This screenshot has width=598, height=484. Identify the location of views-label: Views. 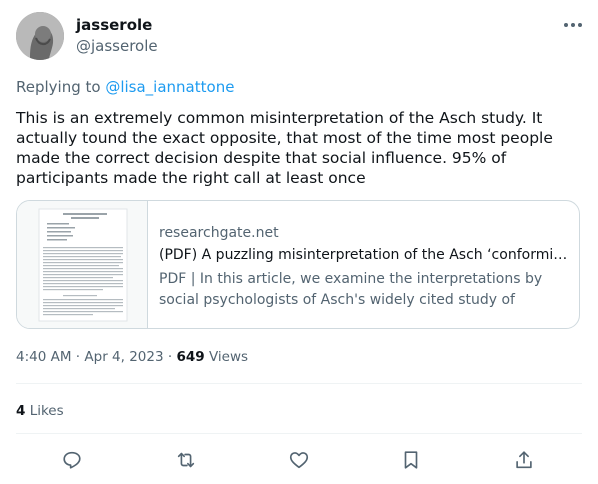
(228, 357).